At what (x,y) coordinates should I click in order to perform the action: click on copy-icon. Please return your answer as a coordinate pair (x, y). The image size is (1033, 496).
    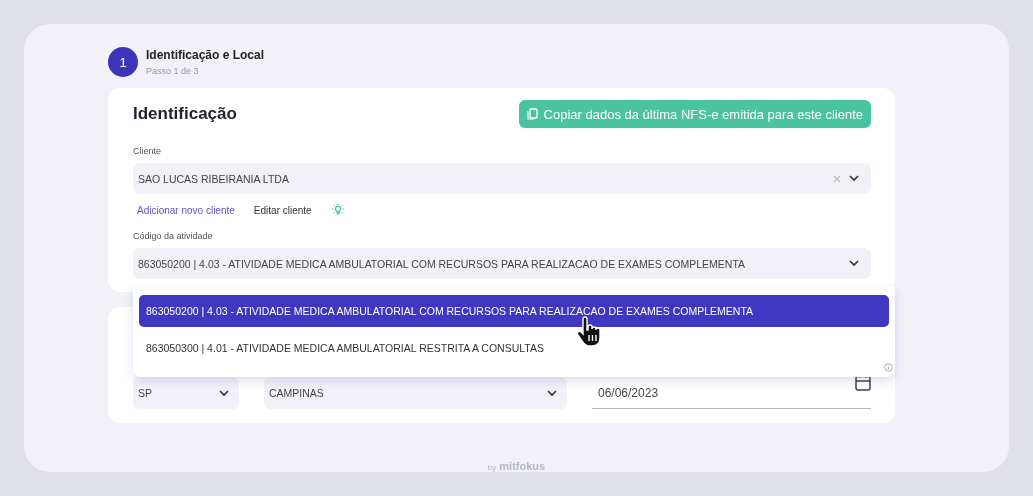
    Looking at the image, I should click on (532, 114).